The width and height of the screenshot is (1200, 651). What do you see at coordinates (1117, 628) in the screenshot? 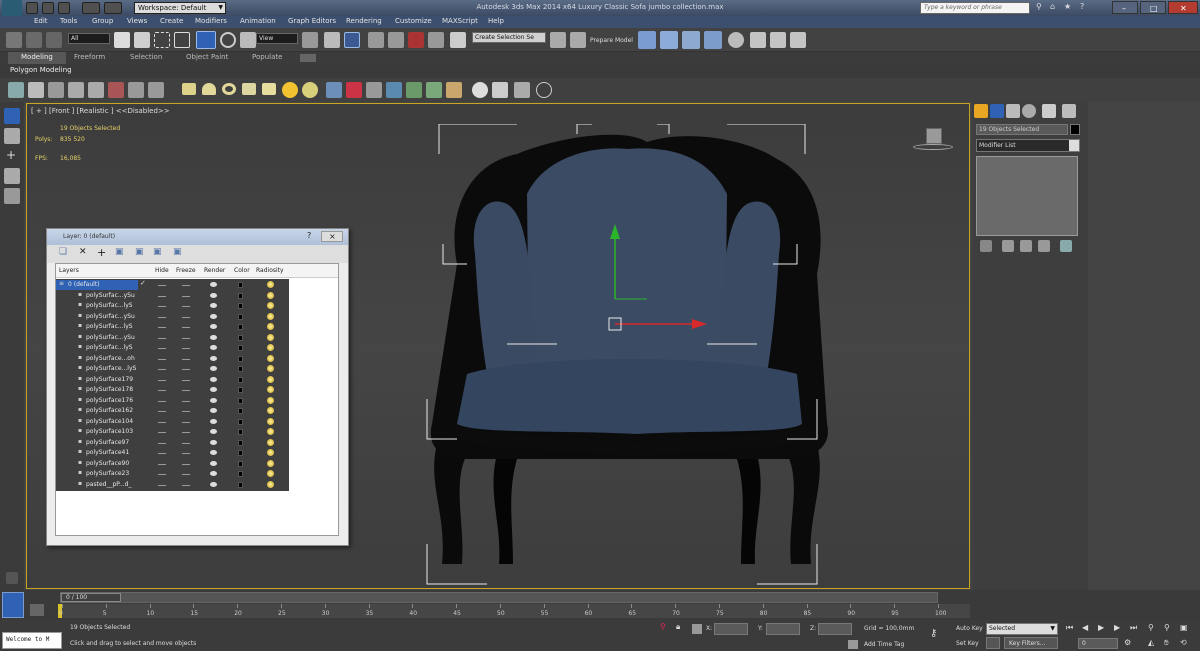
I see `next-frame-icon: ▶` at bounding box center [1117, 628].